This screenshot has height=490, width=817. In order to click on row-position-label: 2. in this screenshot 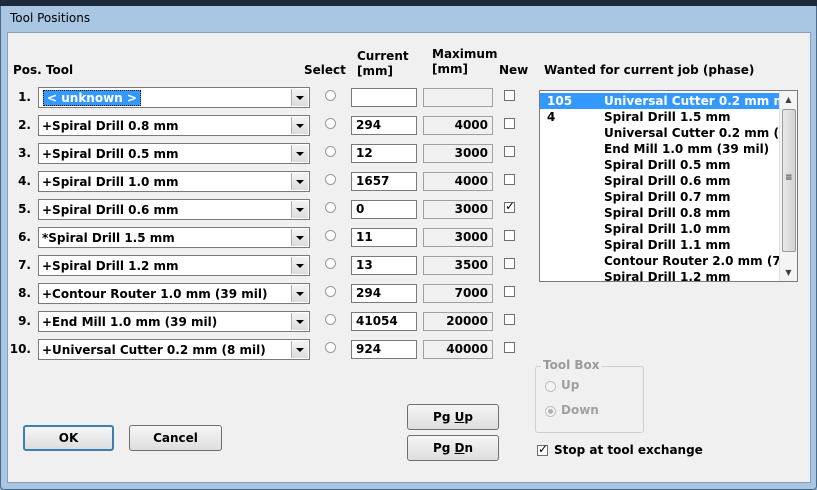, I will do `click(24, 125)`.